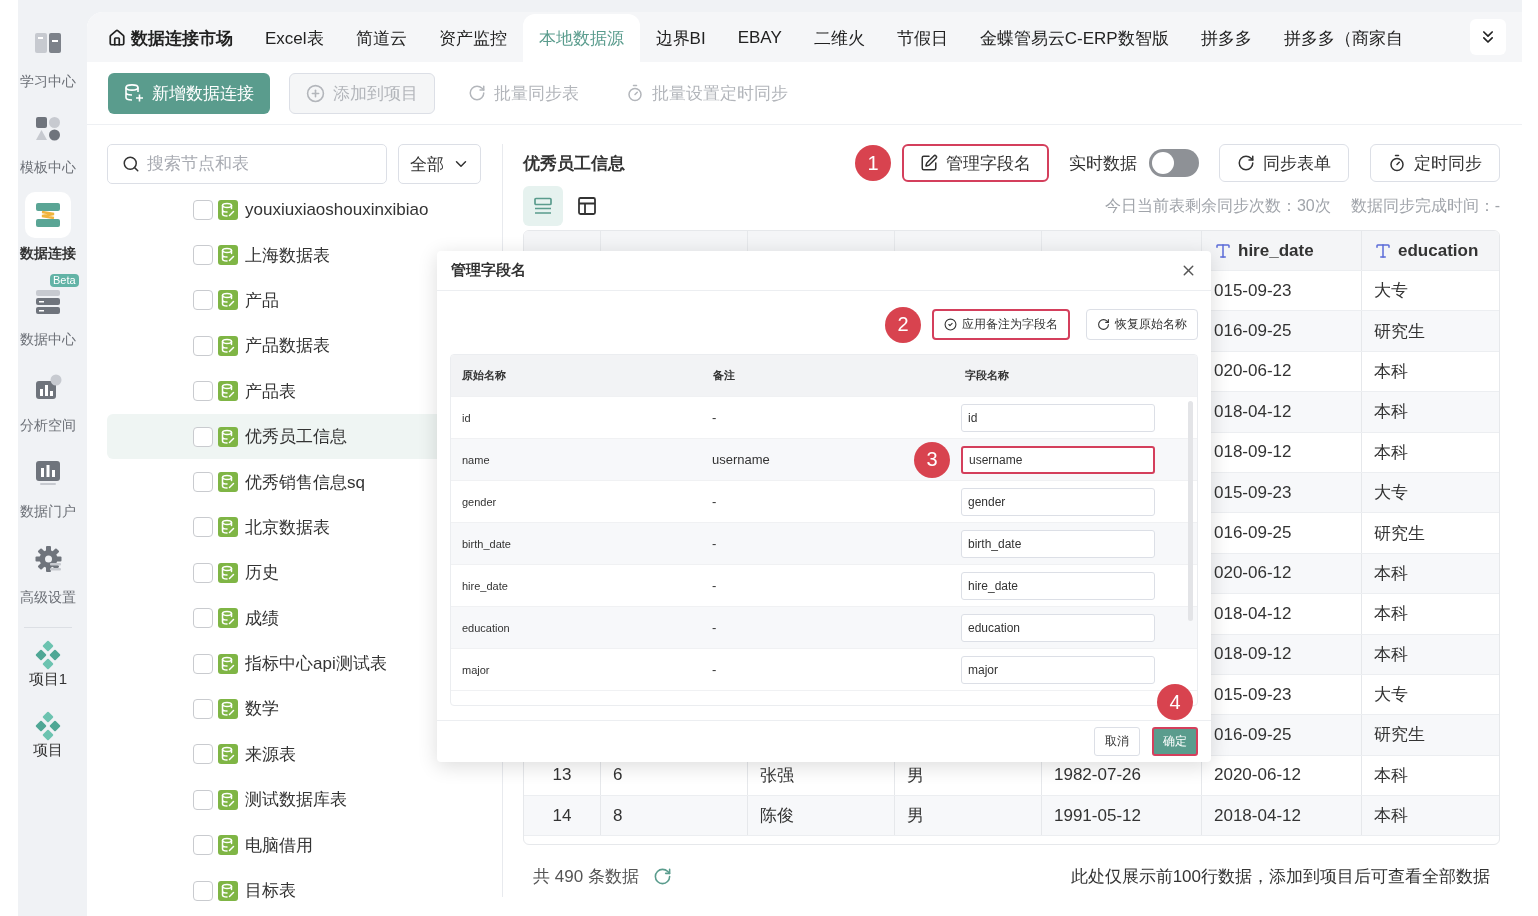 The height and width of the screenshot is (916, 1538). What do you see at coordinates (1097, 775) in the screenshot?
I see `table-cell: 1982-07-26` at bounding box center [1097, 775].